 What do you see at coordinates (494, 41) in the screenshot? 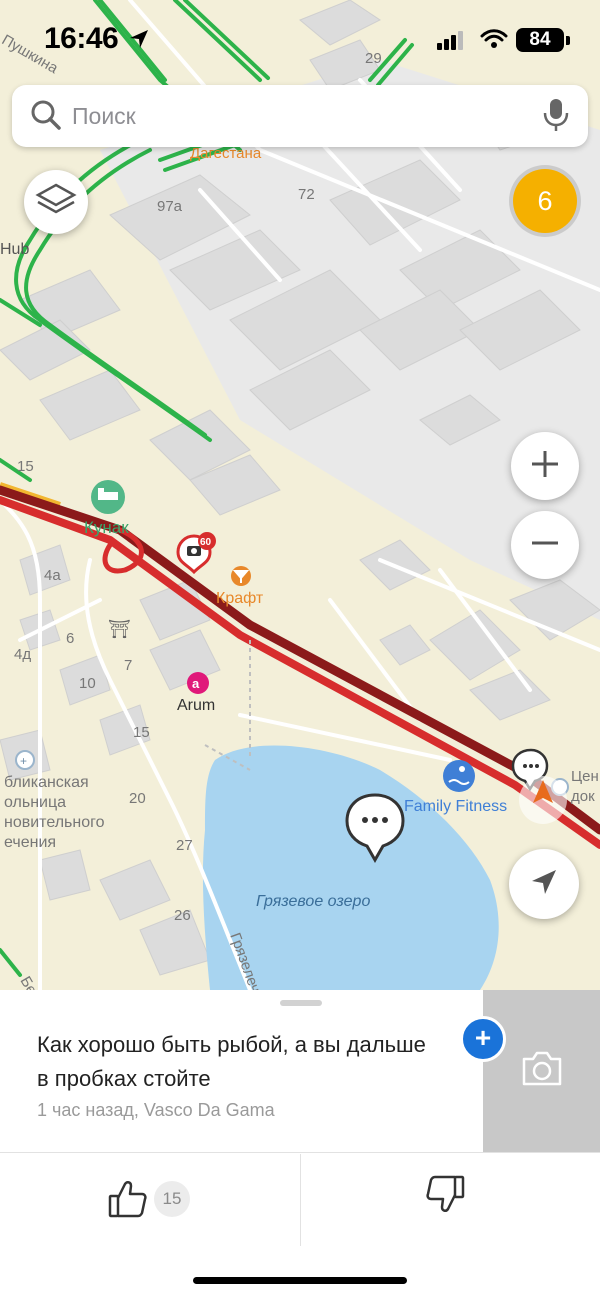
I see `wifi-icon` at bounding box center [494, 41].